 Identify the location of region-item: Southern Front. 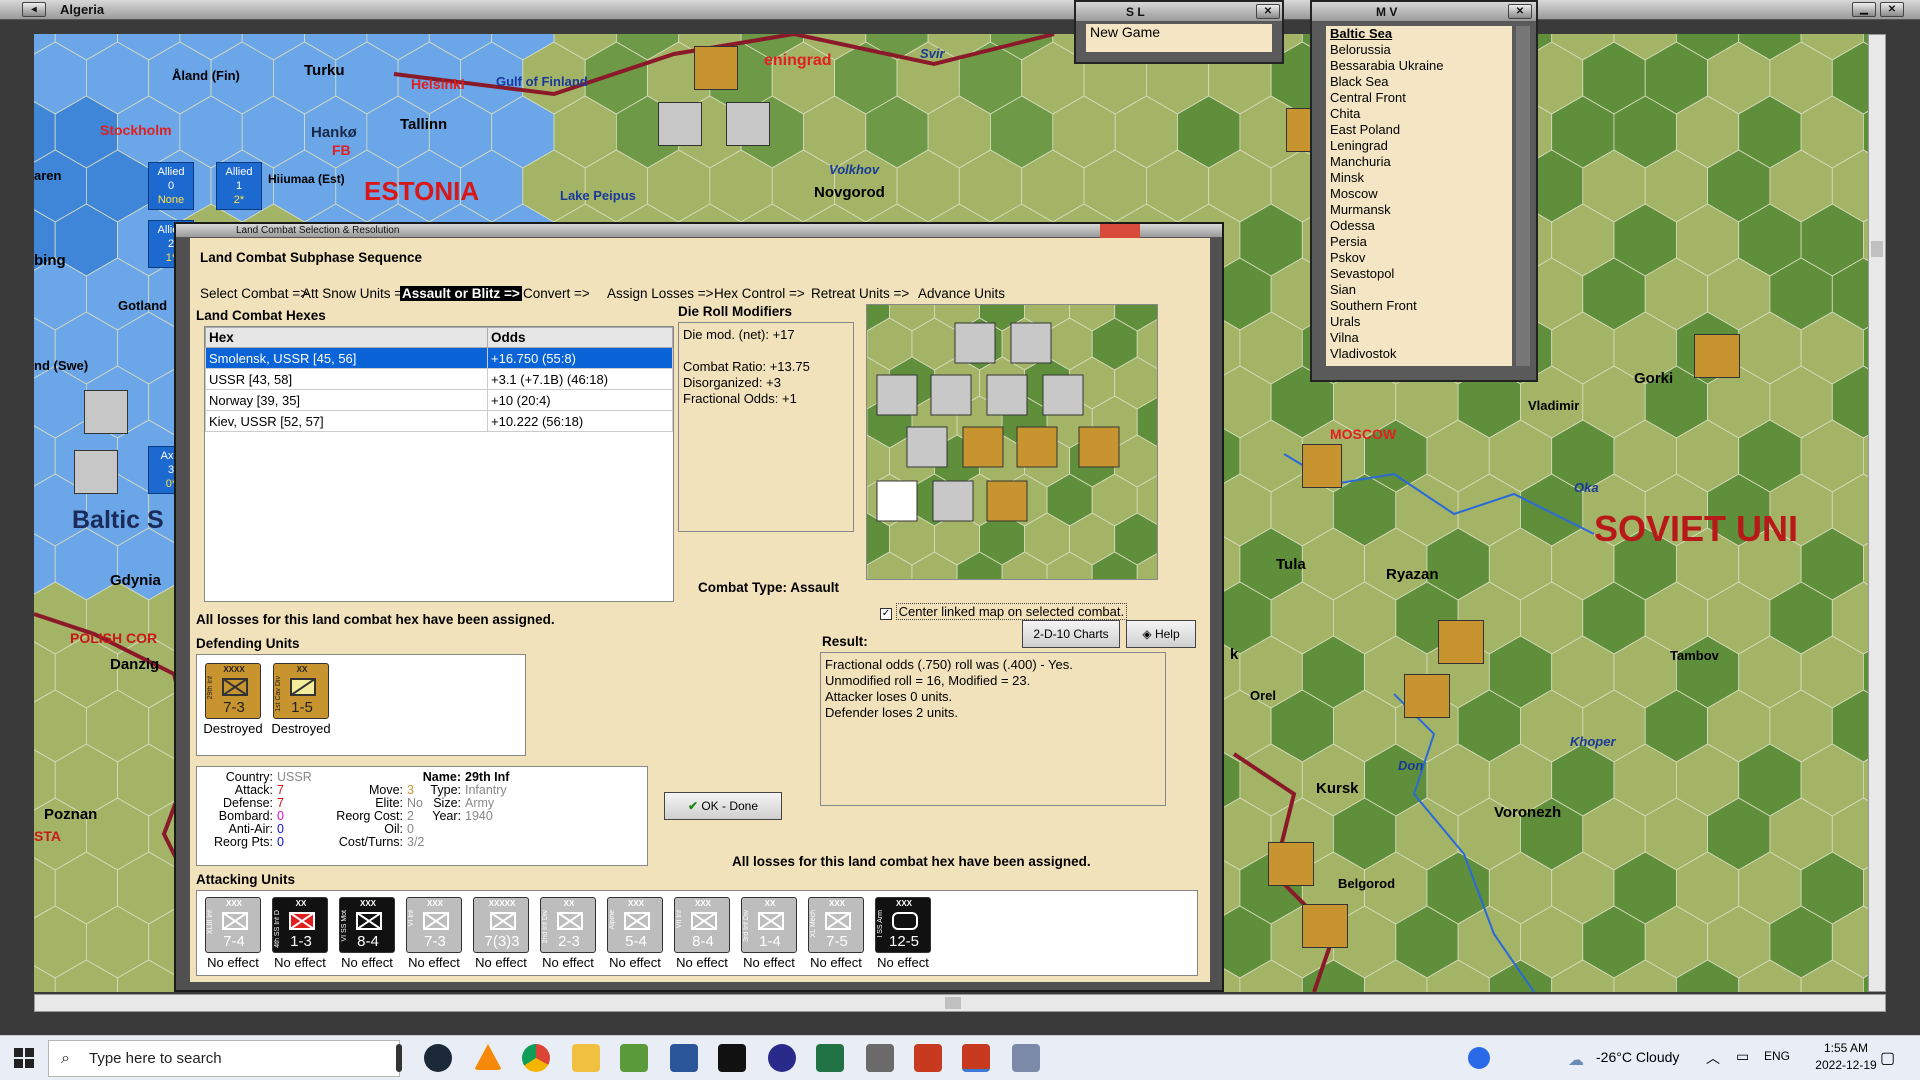
(1419, 306).